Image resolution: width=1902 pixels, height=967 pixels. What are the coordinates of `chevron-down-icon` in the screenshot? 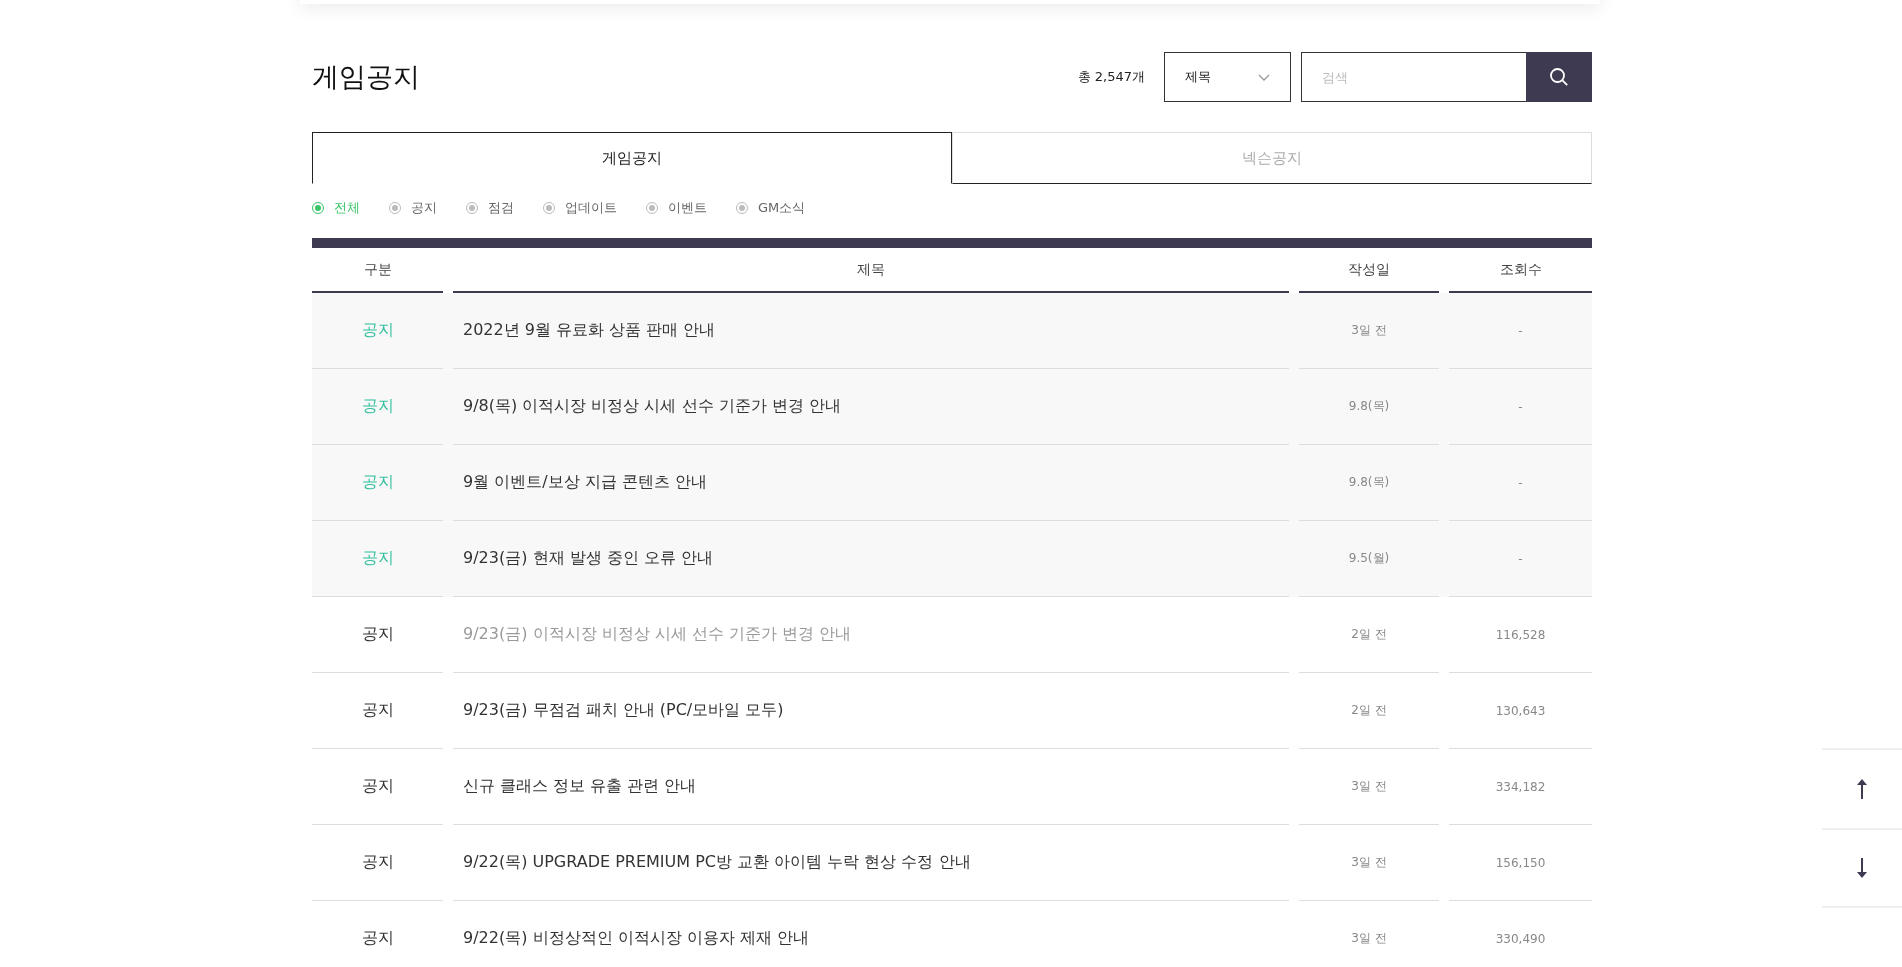 It's located at (1264, 77).